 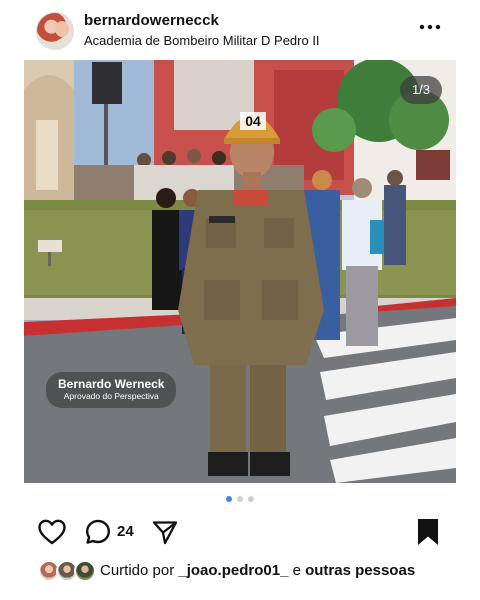 I want to click on likes-connector: e, so click(x=297, y=570).